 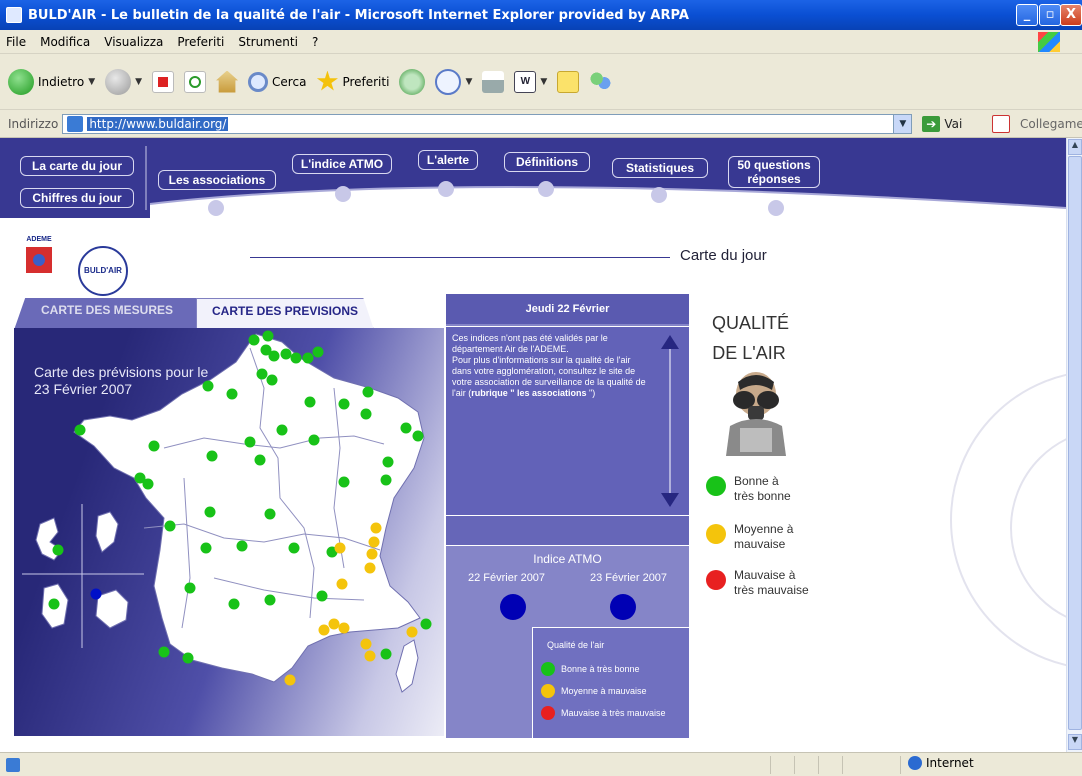 What do you see at coordinates (39, 259) in the screenshot?
I see `ademe-logo: ADEME` at bounding box center [39, 259].